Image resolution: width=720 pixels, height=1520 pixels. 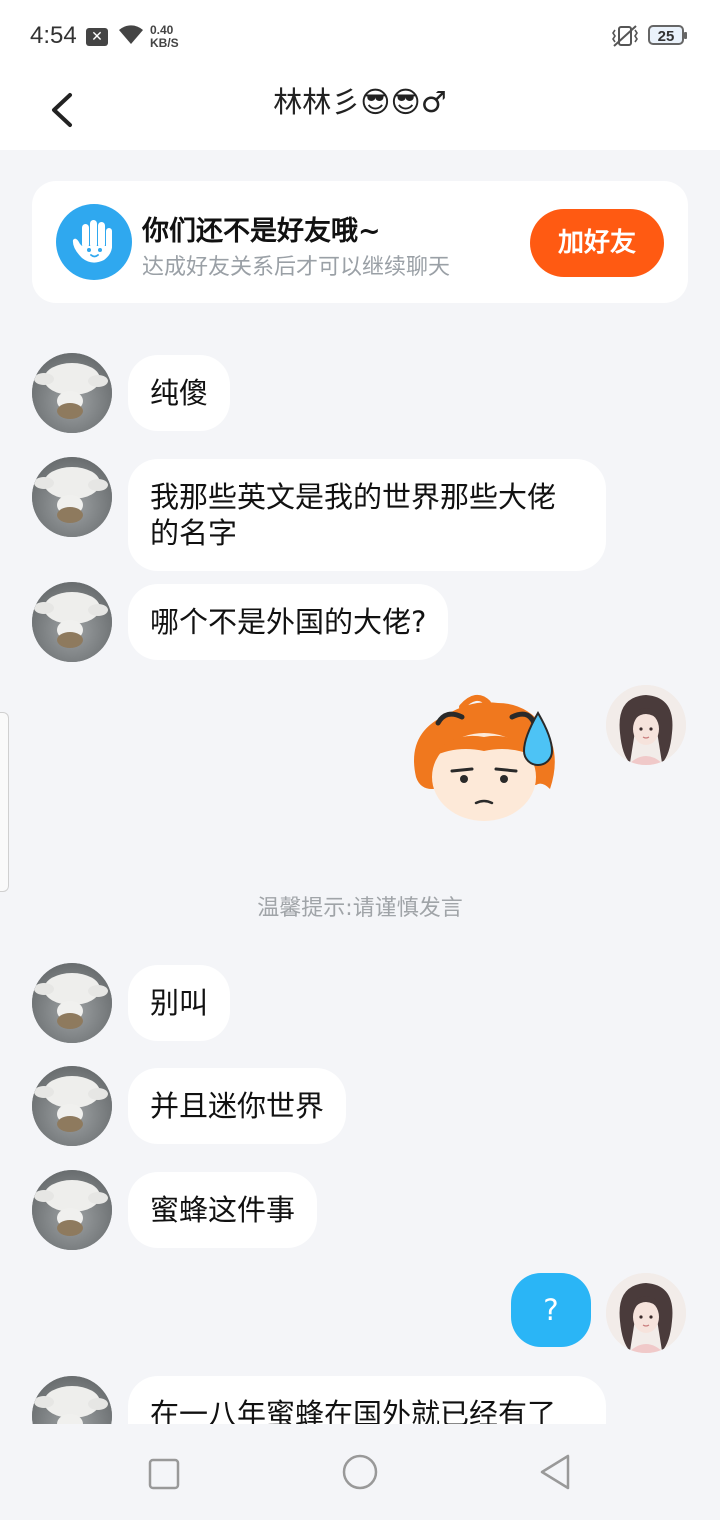 I want to click on edge-handle, so click(x=4, y=802).